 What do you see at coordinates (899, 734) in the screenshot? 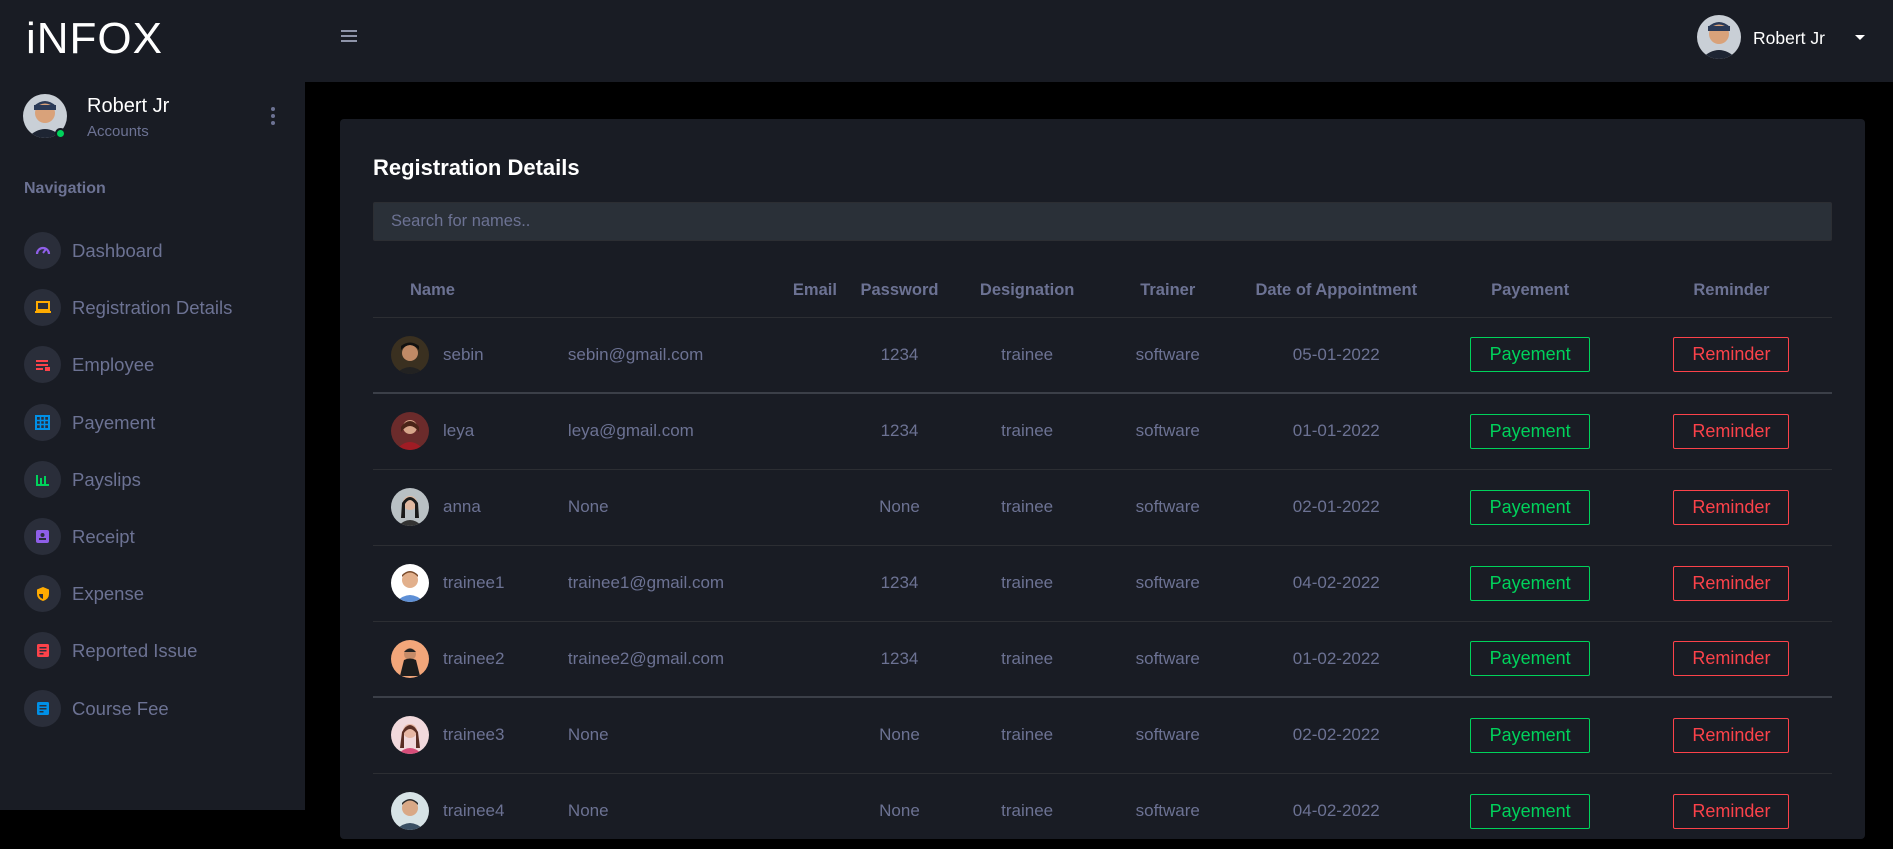
I see `user-password: None` at bounding box center [899, 734].